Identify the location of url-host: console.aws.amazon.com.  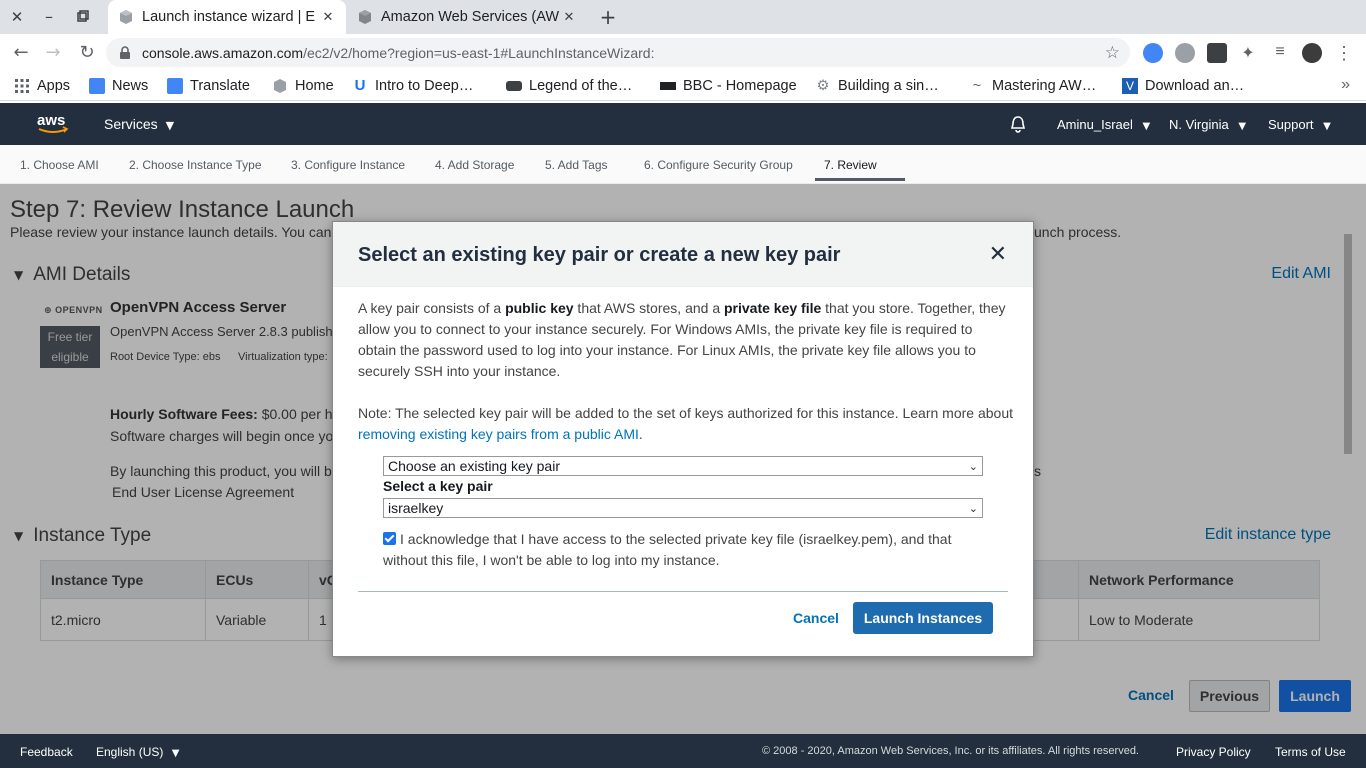
(223, 52).